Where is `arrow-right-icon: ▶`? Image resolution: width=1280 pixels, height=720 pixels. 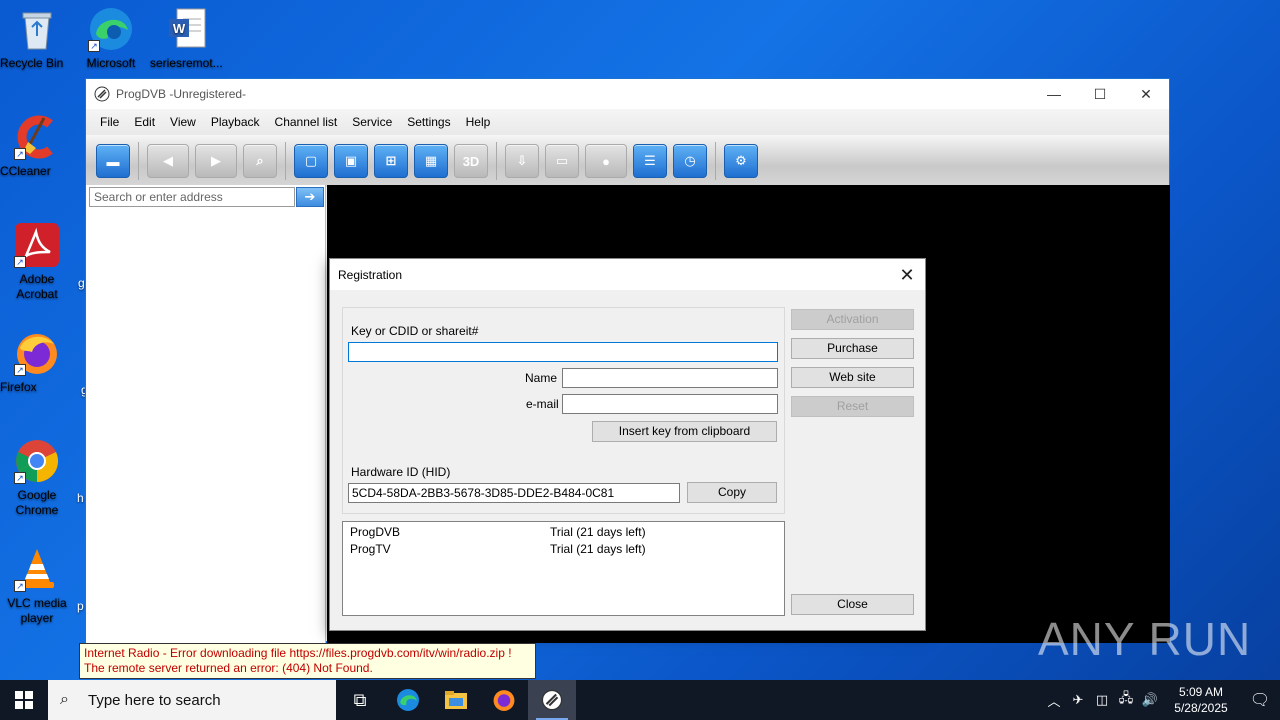
arrow-right-icon: ▶ is located at coordinates (216, 160).